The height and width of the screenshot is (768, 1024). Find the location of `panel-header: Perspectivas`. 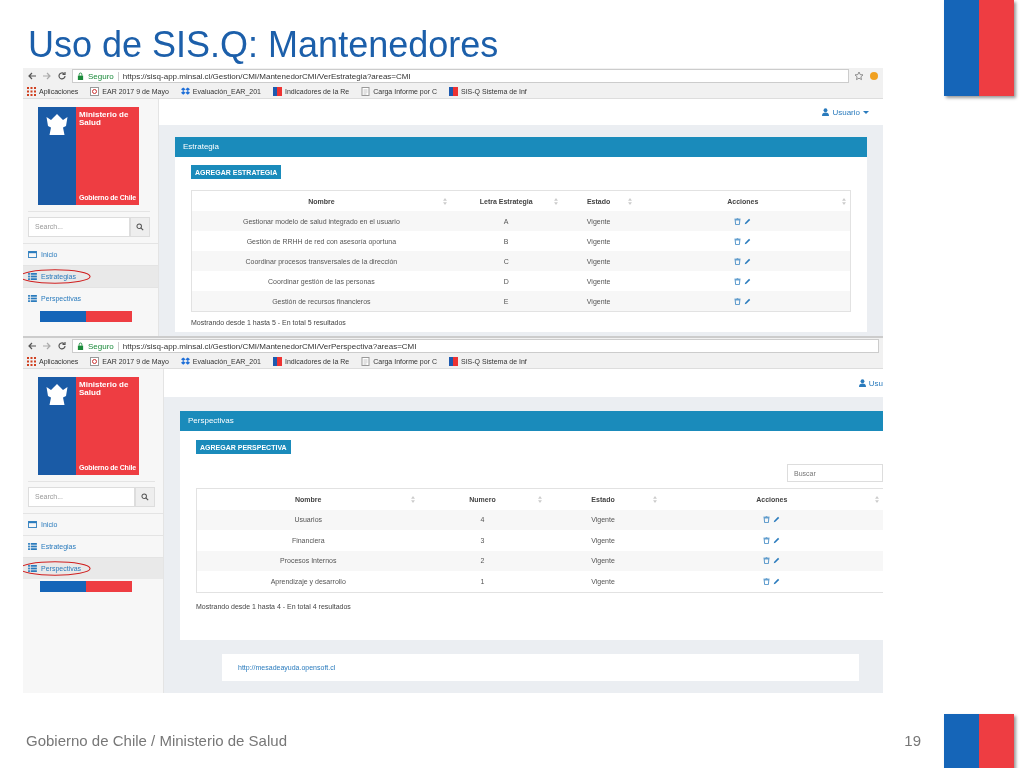

panel-header: Perspectivas is located at coordinates (531, 421).